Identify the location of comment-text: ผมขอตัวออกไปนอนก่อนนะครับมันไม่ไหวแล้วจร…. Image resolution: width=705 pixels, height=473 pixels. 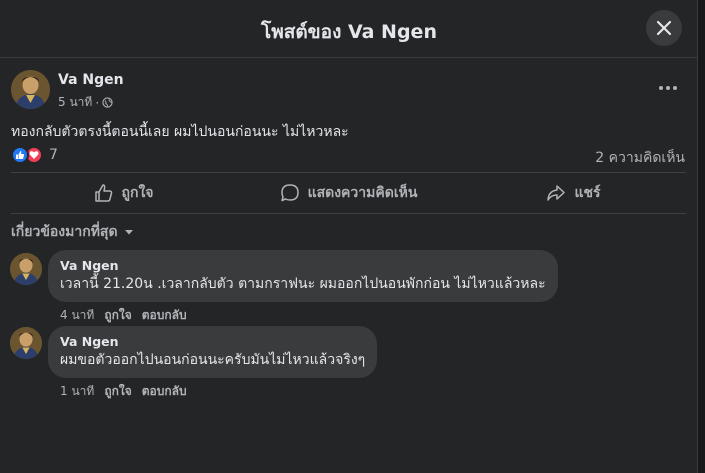
(213, 360).